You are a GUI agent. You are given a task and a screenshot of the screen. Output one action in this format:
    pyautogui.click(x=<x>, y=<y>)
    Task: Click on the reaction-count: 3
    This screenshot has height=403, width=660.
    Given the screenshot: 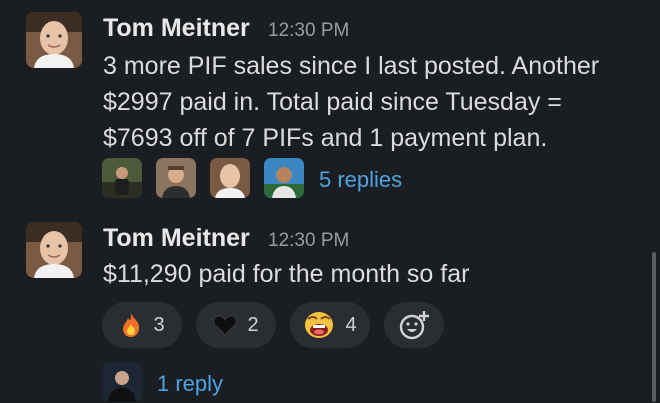 What is the action you would take?
    pyautogui.click(x=159, y=324)
    